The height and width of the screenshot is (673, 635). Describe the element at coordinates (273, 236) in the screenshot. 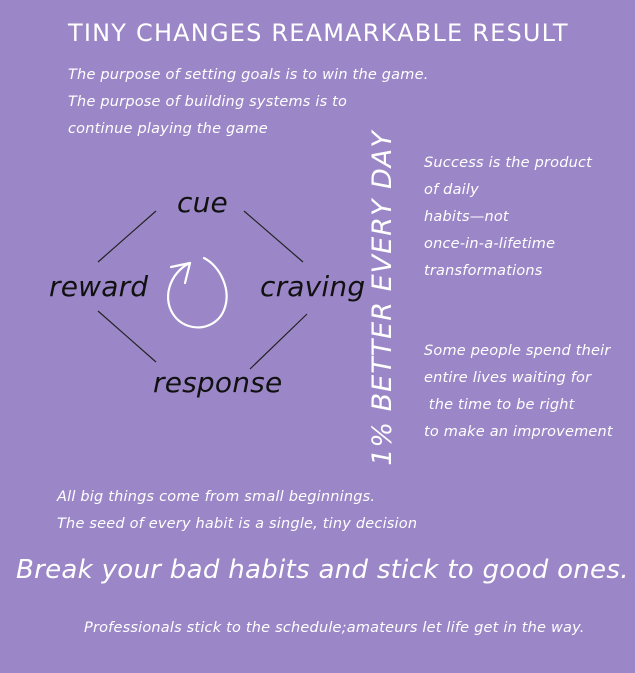

I see `connector-top-right` at that location.